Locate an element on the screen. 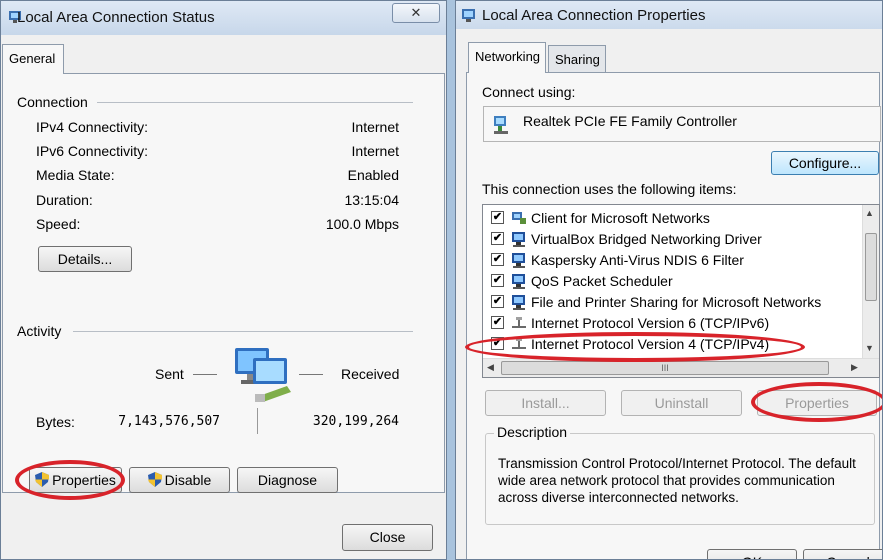 The width and height of the screenshot is (883, 560). highlight-circle-item-properties is located at coordinates (816, 402).